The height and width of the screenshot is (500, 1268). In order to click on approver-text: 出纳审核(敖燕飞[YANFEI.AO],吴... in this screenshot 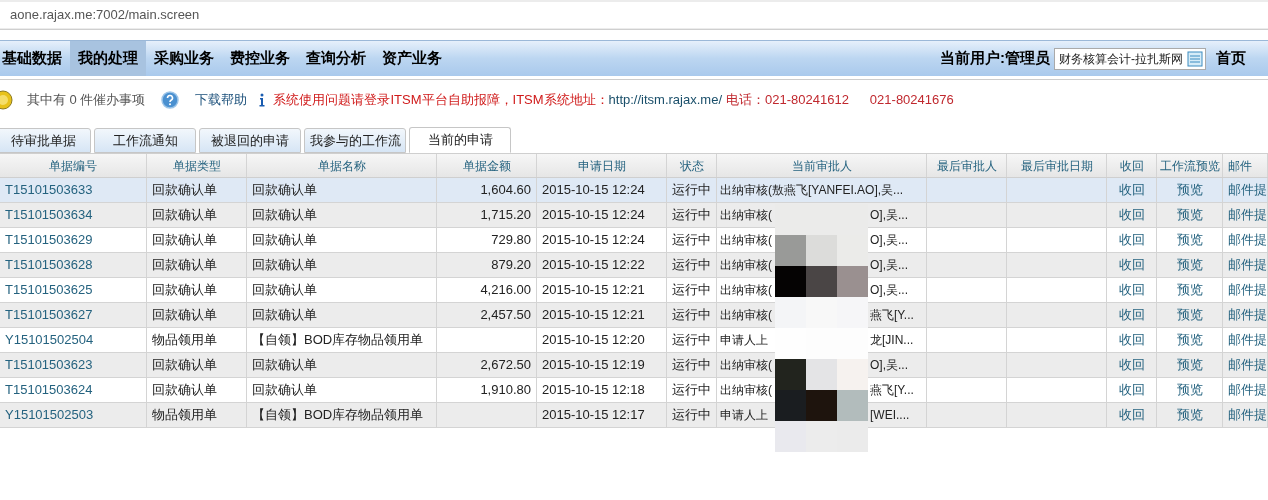, I will do `click(812, 190)`.